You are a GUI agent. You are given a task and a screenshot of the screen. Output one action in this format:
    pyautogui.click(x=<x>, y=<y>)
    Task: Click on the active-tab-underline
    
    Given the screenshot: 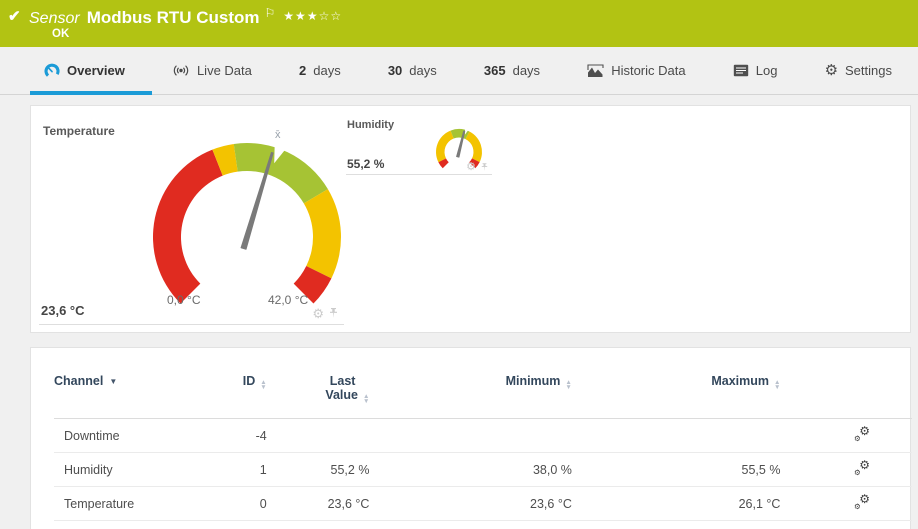 What is the action you would take?
    pyautogui.click(x=91, y=93)
    